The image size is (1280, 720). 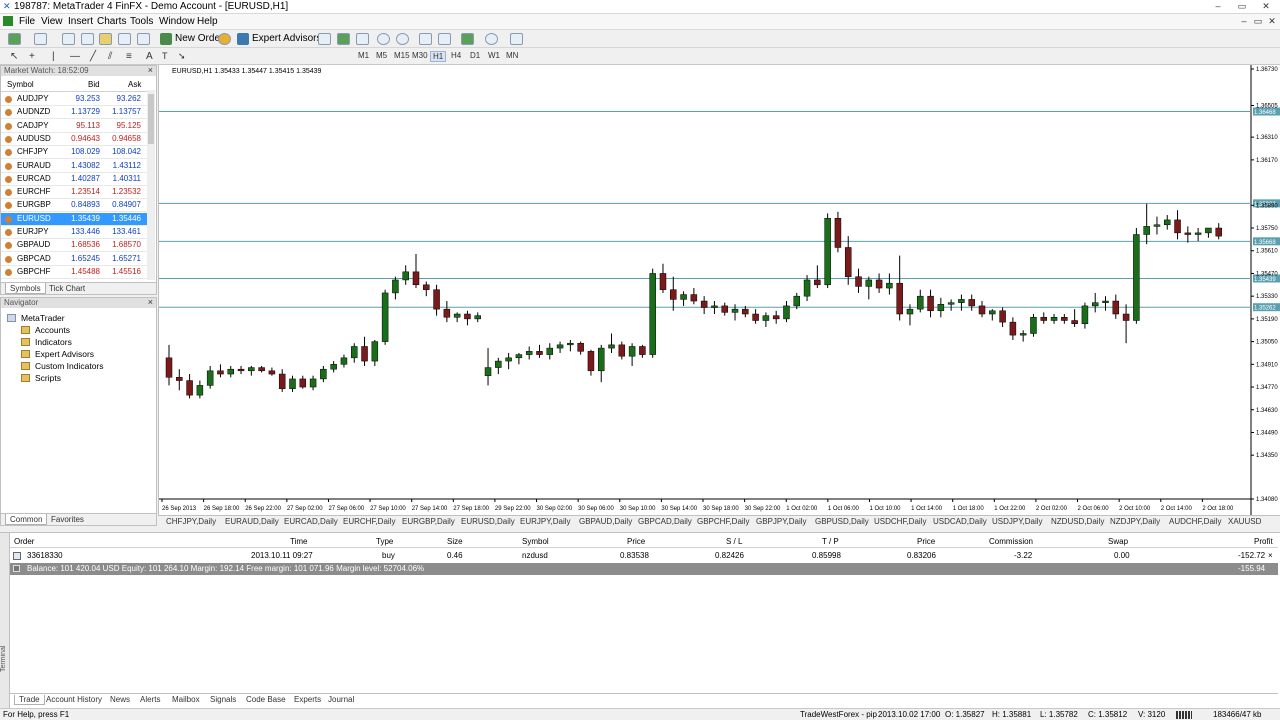 What do you see at coordinates (177, 21) in the screenshot?
I see `menu-window: Window` at bounding box center [177, 21].